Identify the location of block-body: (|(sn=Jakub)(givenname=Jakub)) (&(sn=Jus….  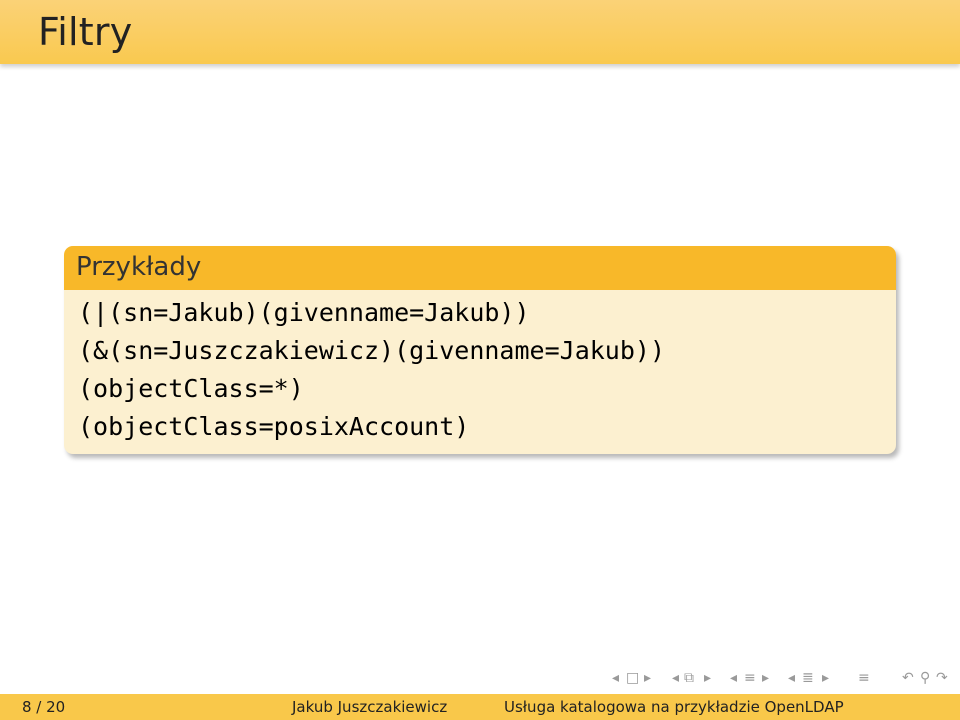
(371, 370).